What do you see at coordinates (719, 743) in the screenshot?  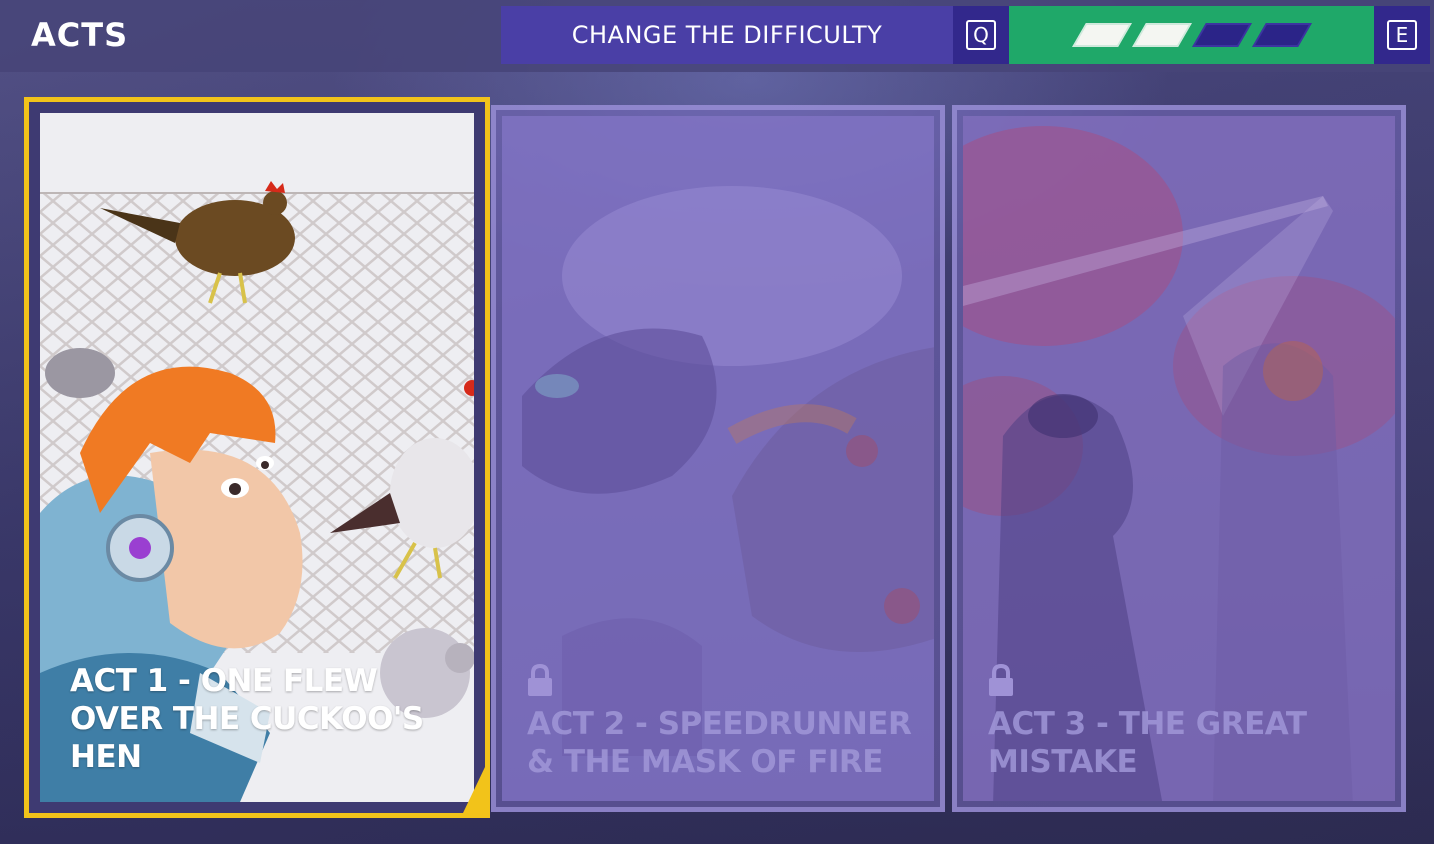 I see `act-2-title: ACT 2 - SPEEDRUNNER & THE MASK OF FIRE` at bounding box center [719, 743].